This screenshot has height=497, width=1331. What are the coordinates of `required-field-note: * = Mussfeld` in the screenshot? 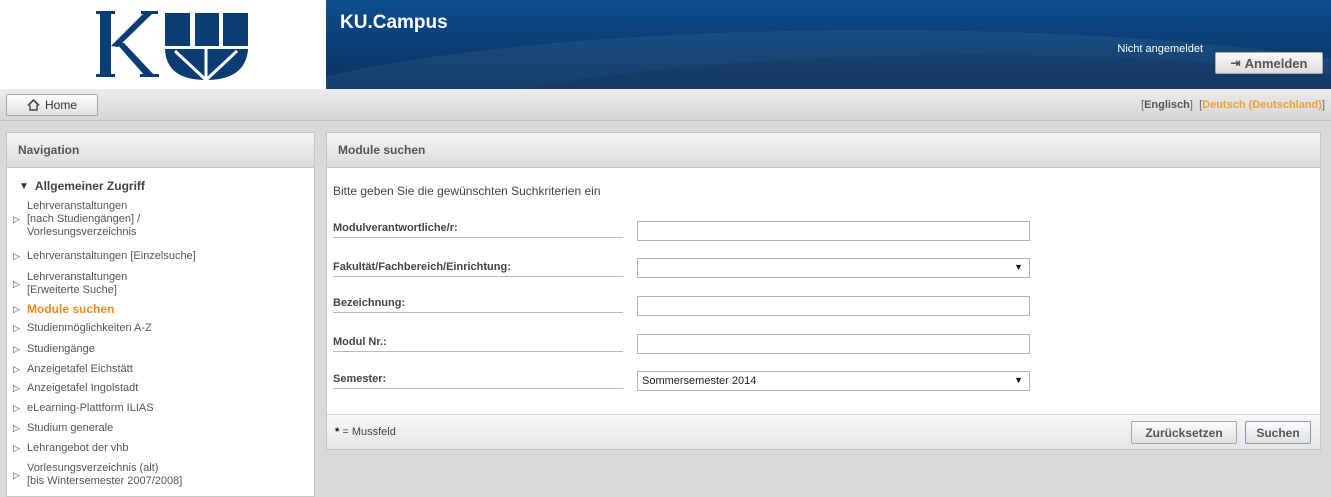 It's located at (365, 432).